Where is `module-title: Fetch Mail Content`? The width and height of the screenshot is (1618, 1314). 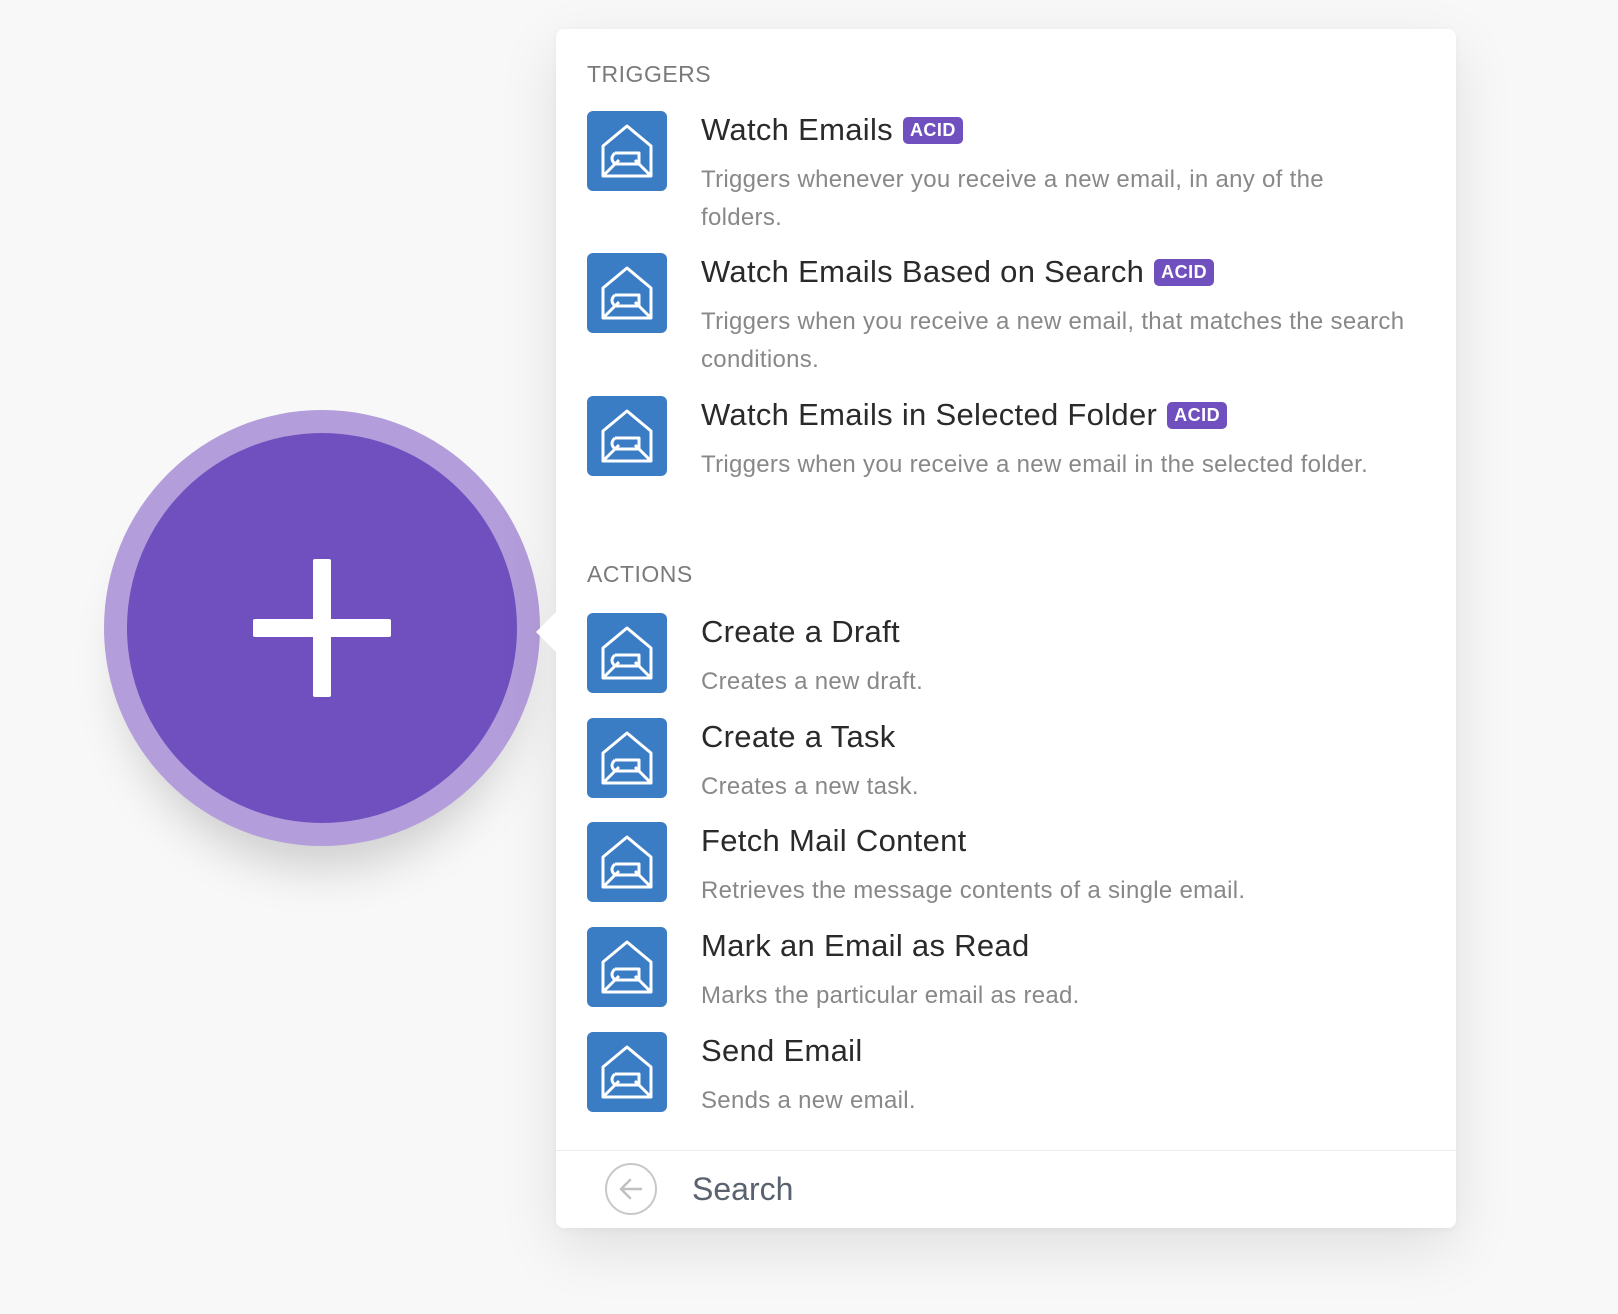
module-title: Fetch Mail Content is located at coordinates (834, 840).